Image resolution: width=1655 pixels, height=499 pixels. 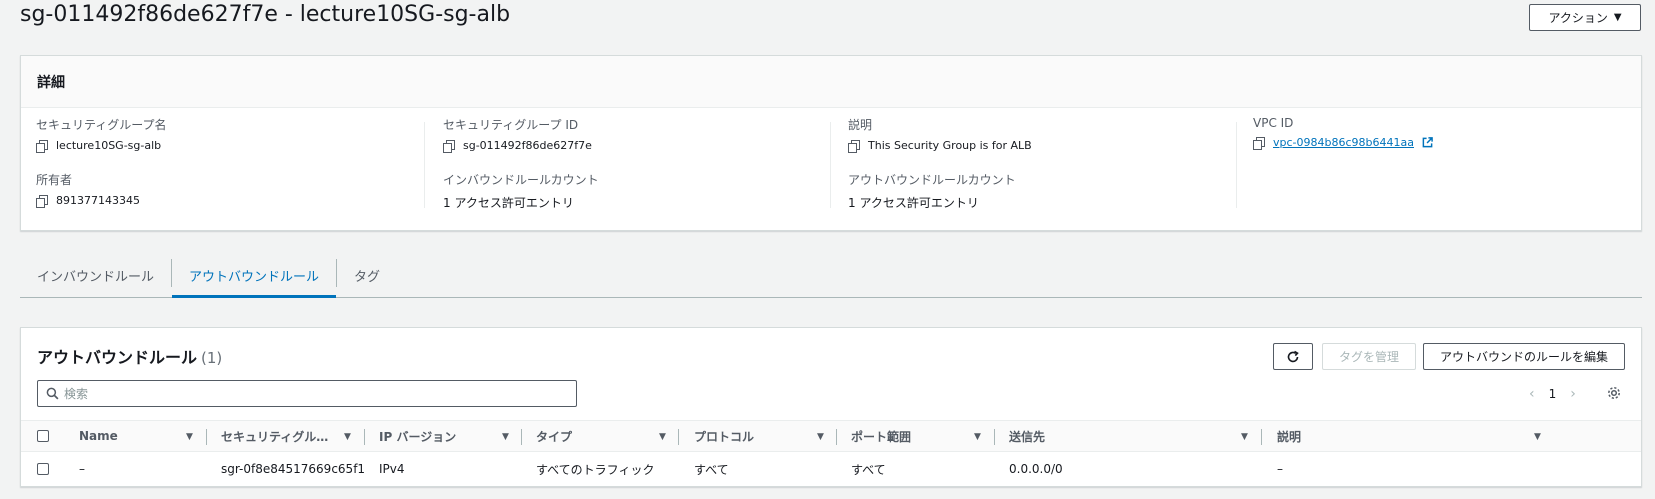 What do you see at coordinates (98, 200) in the screenshot?
I see `owner-value: 891377143345` at bounding box center [98, 200].